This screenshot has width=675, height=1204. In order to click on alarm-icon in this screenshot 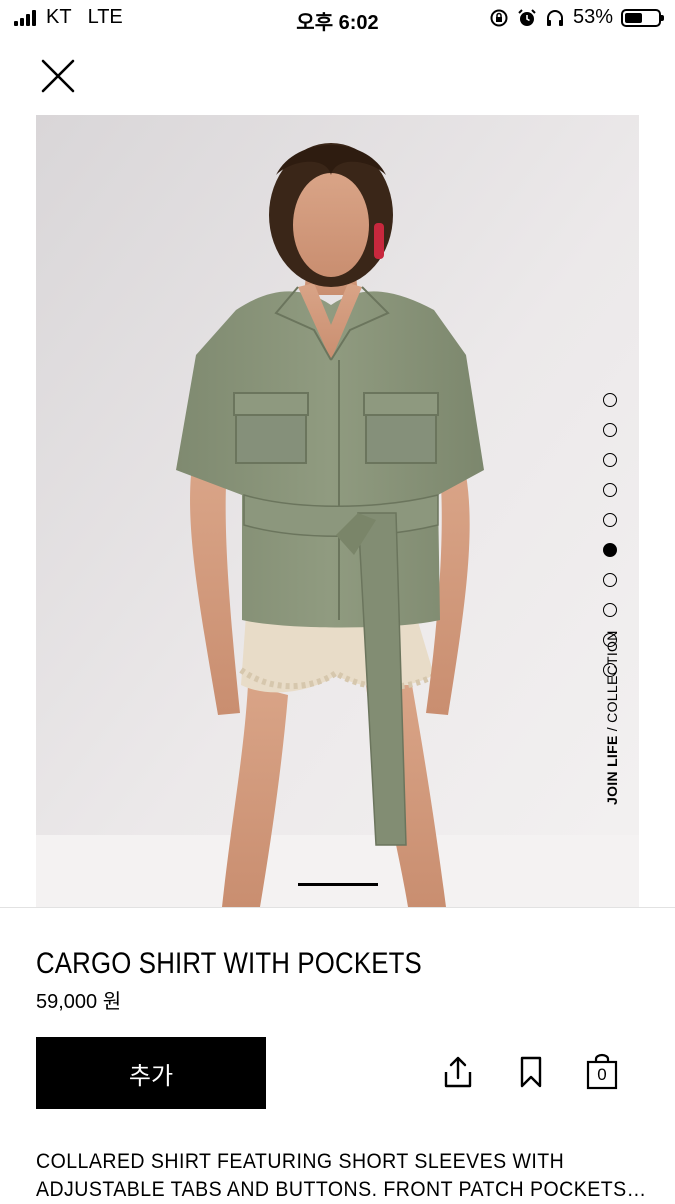, I will do `click(527, 17)`.